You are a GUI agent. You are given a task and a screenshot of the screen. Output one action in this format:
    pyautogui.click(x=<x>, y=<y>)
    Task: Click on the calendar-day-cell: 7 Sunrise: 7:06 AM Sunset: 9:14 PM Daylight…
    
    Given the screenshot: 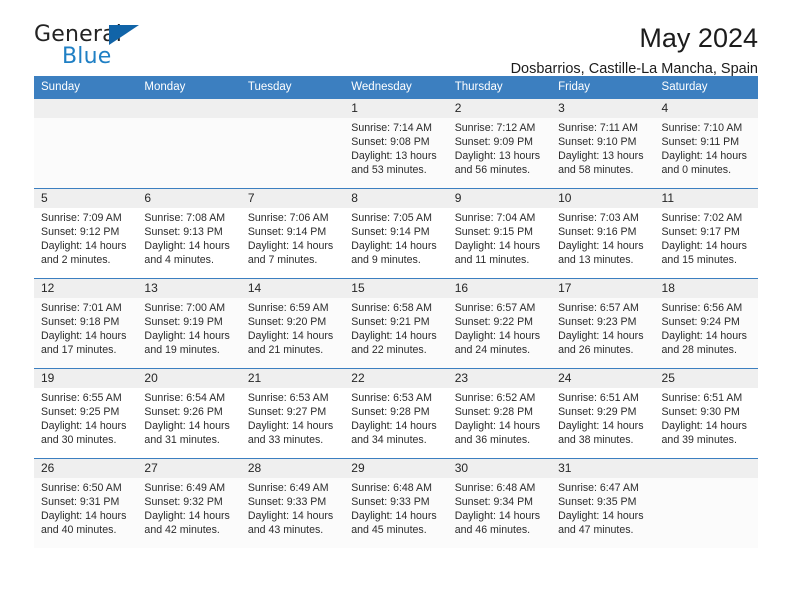 What is the action you would take?
    pyautogui.click(x=292, y=233)
    